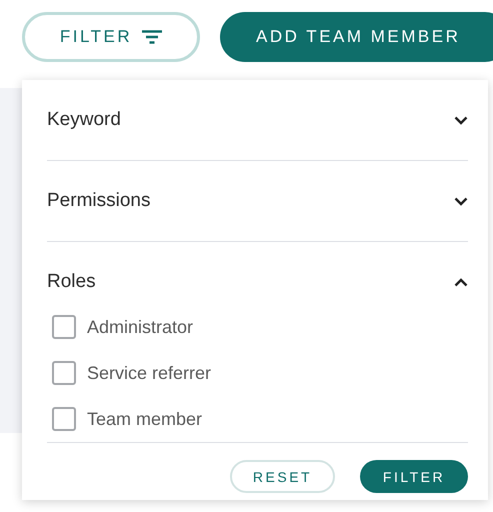  I want to click on section-header: Roles, so click(71, 282).